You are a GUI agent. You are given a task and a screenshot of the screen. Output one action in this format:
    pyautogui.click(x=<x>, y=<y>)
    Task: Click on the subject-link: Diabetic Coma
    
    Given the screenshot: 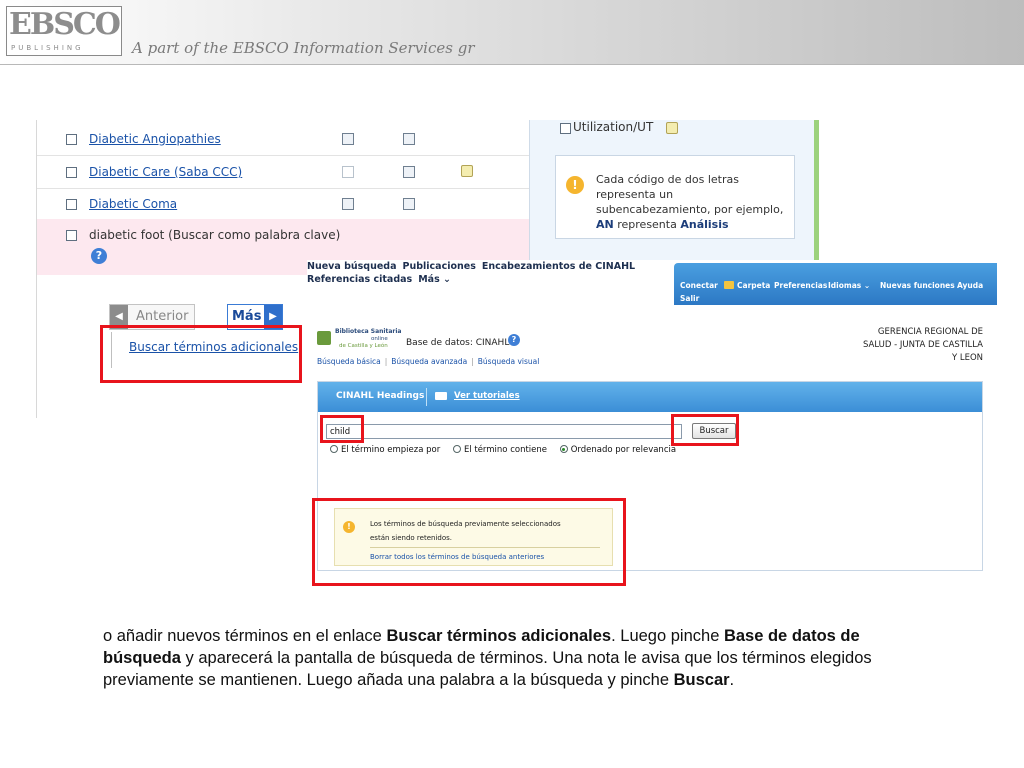 What is the action you would take?
    pyautogui.click(x=133, y=204)
    